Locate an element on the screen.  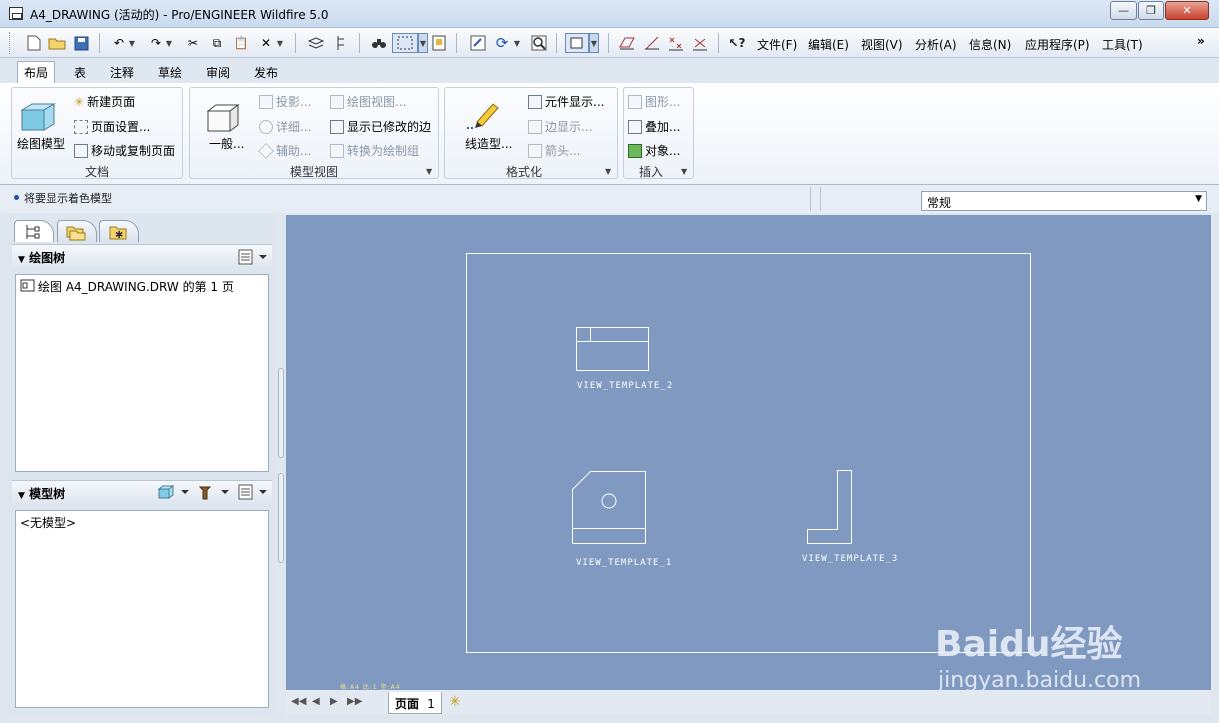
tab-annotate: 注释 is located at coordinates (122, 72).